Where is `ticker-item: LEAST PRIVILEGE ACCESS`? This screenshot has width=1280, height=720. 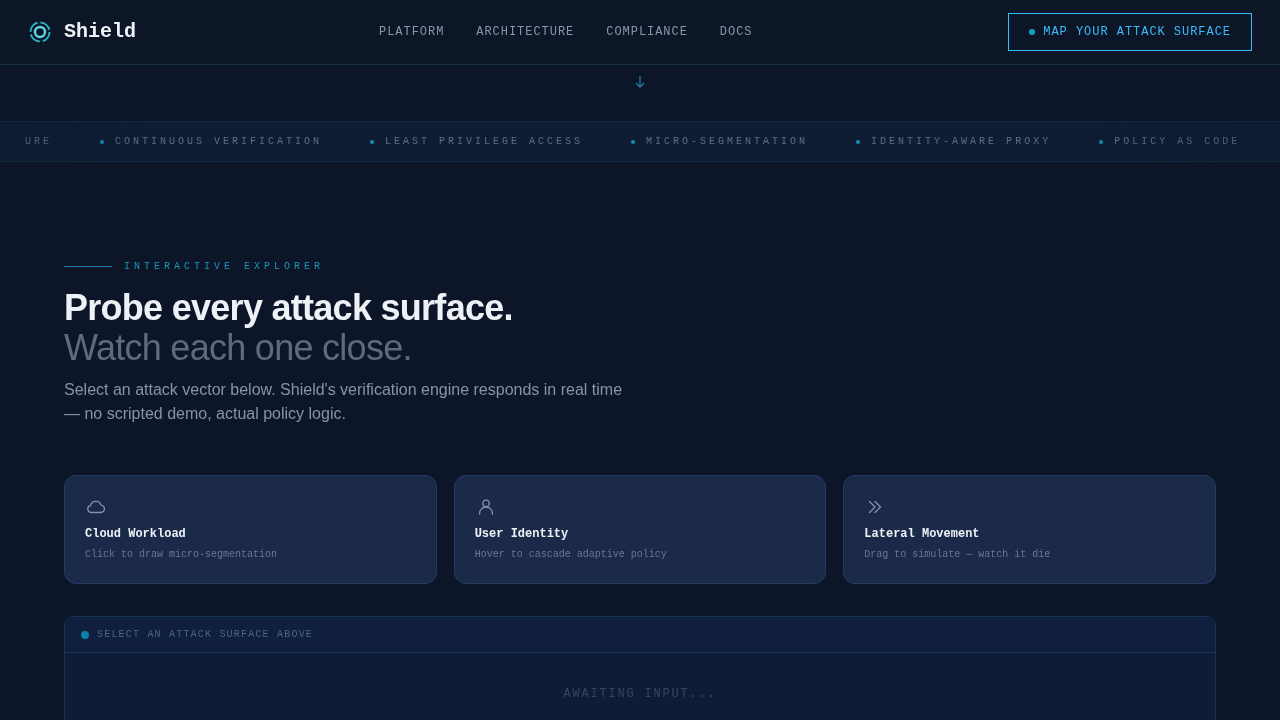 ticker-item: LEAST PRIVILEGE ACCESS is located at coordinates (484, 142).